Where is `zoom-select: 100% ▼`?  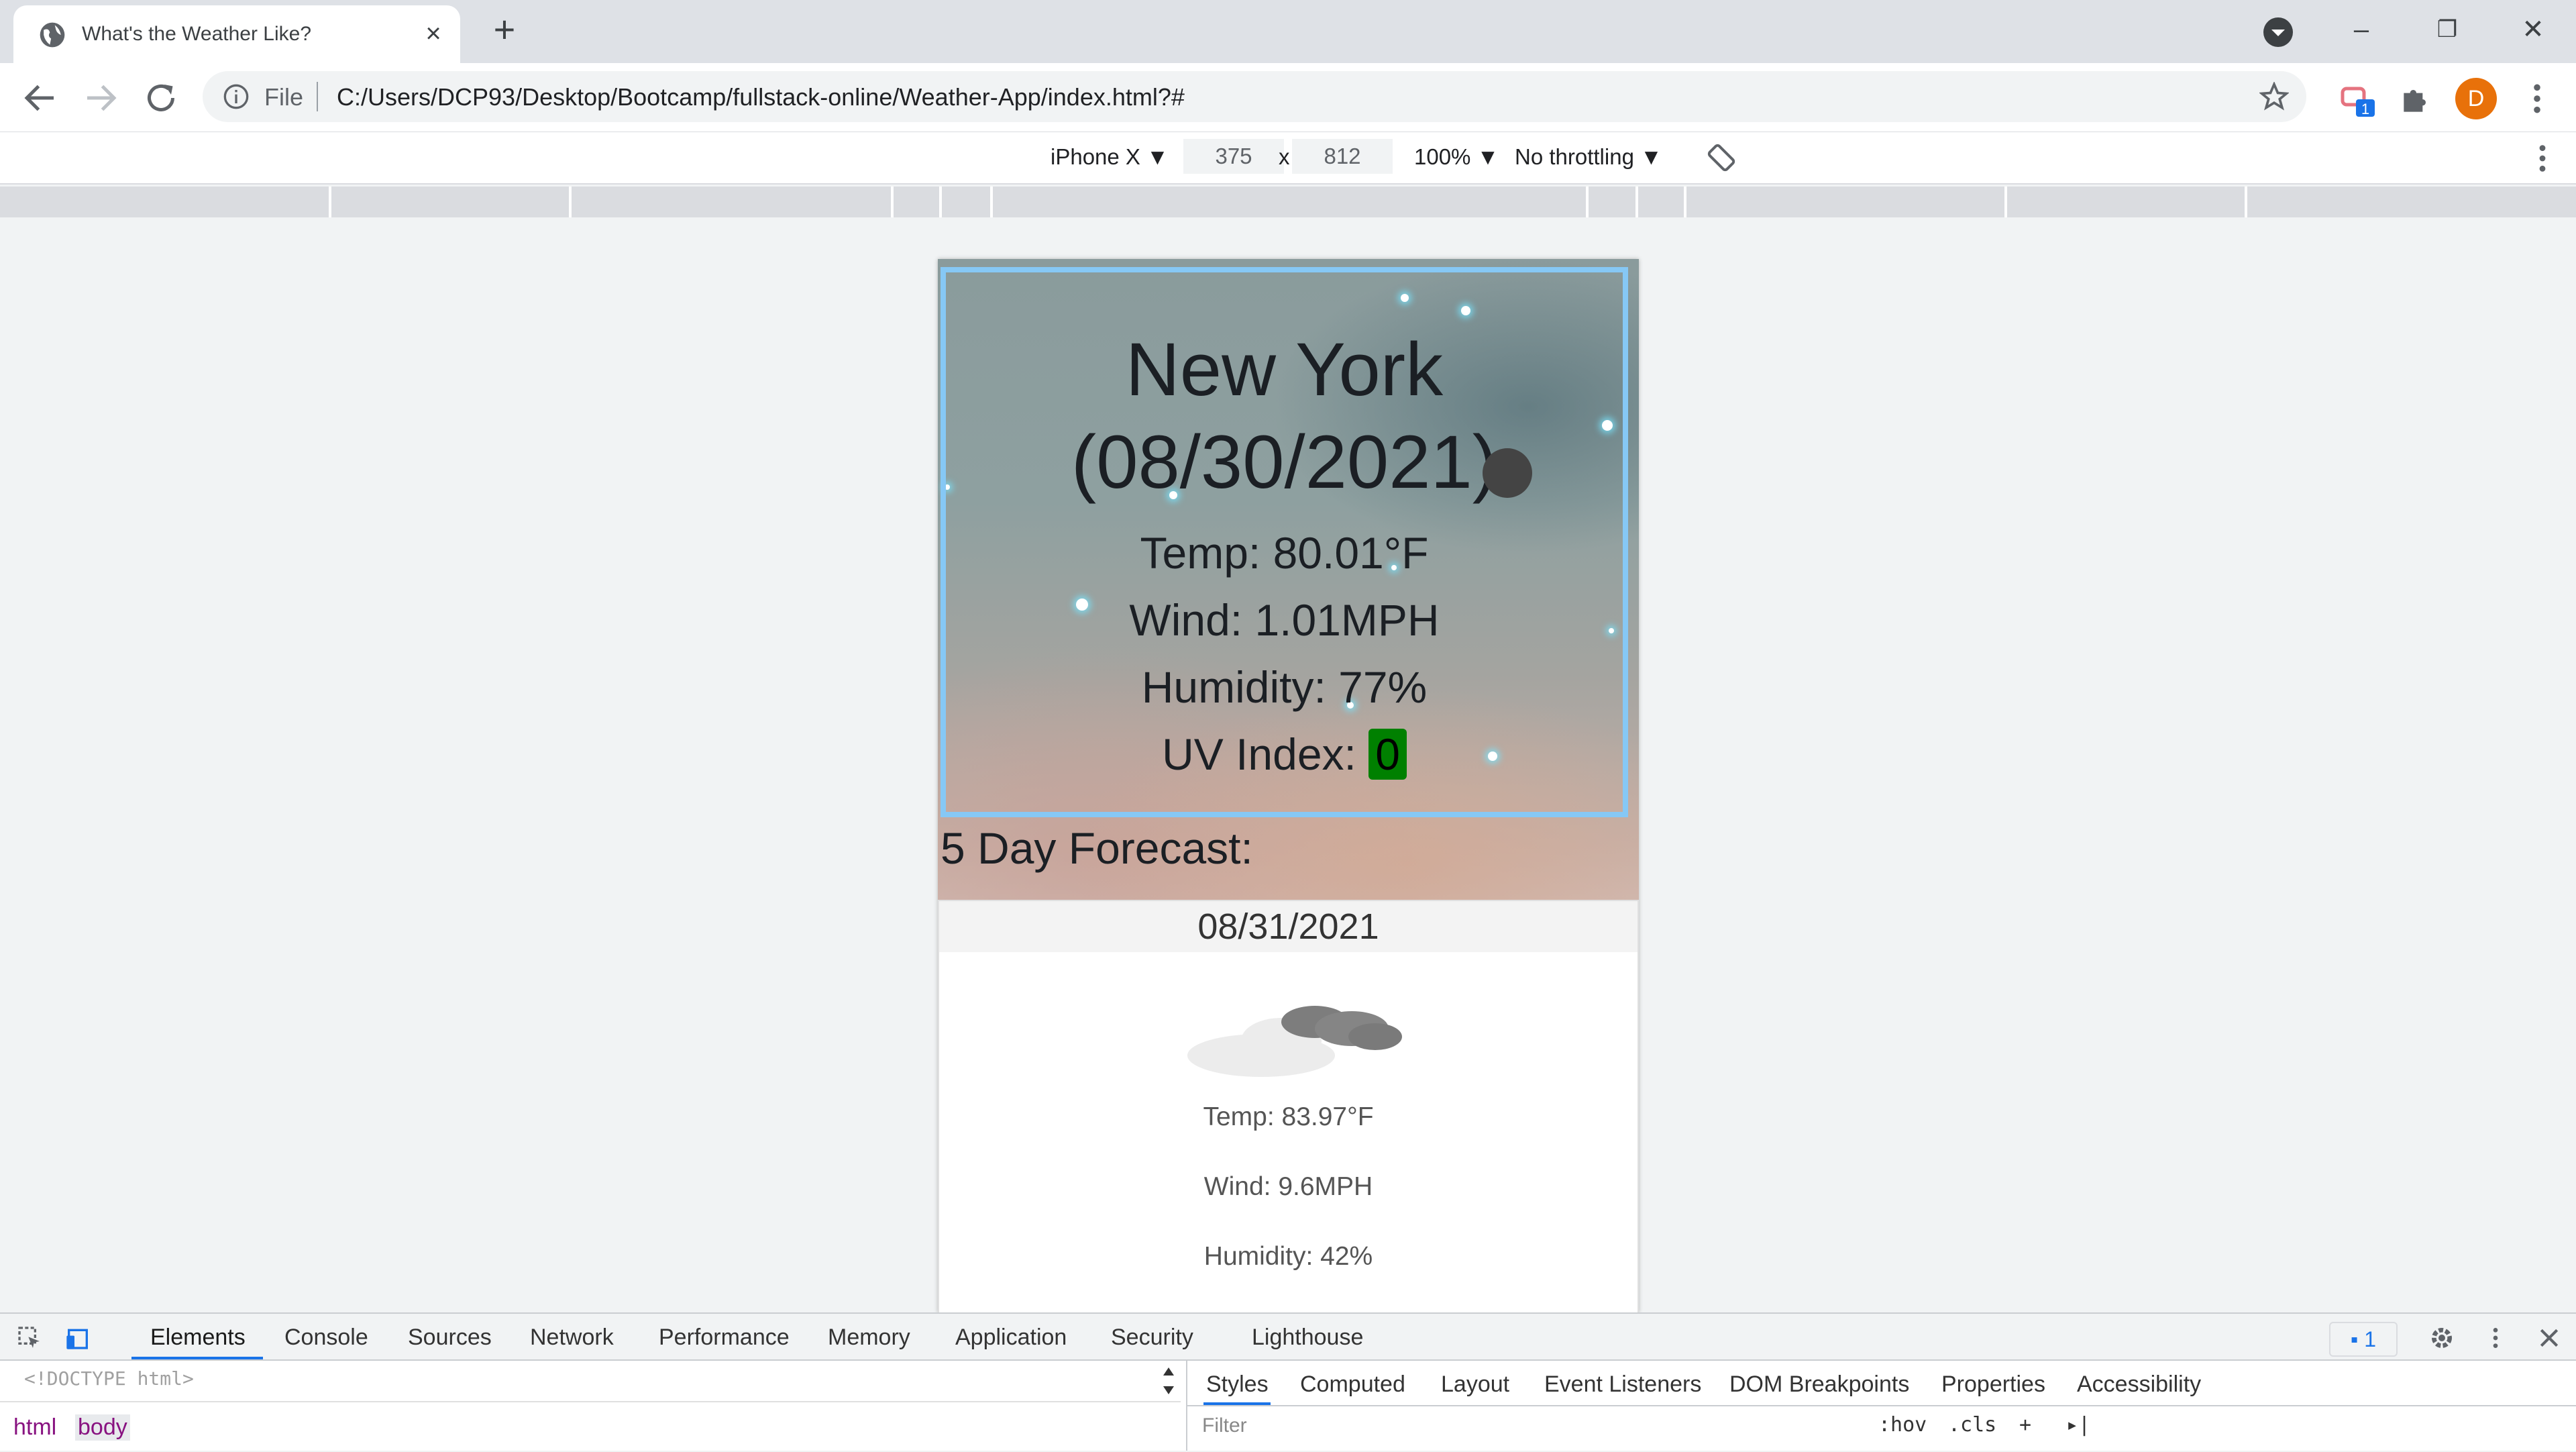 zoom-select: 100% ▼ is located at coordinates (1456, 157).